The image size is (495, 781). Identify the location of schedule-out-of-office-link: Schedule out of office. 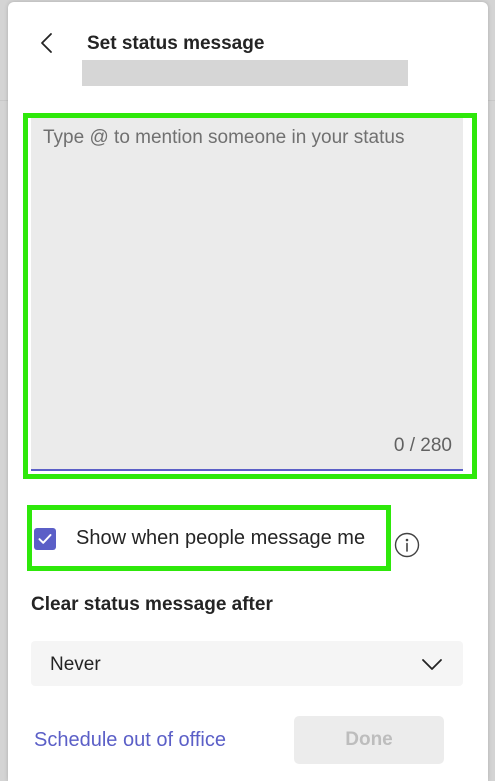
(130, 740).